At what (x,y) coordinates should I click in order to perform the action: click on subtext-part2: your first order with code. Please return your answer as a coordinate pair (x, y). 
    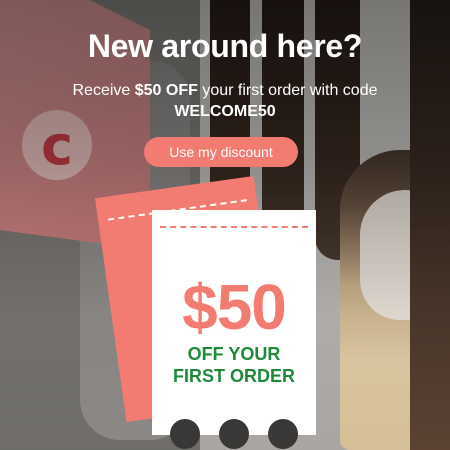
    Looking at the image, I should click on (287, 90).